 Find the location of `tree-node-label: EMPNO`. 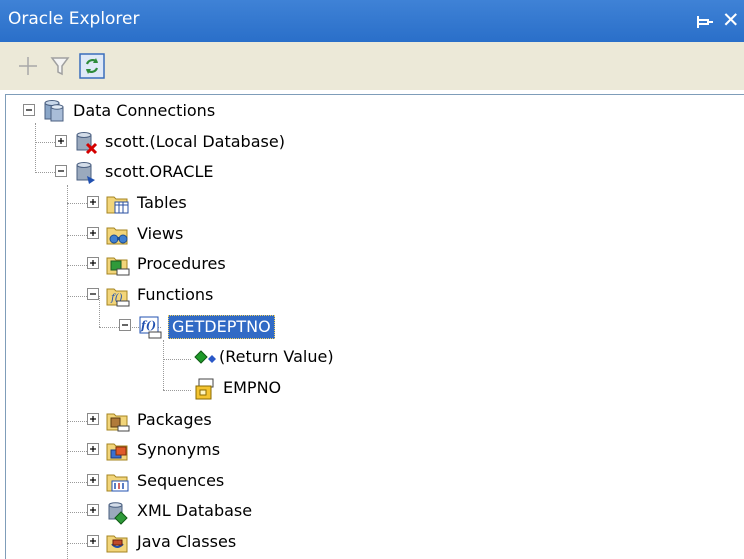

tree-node-label: EMPNO is located at coordinates (252, 387).